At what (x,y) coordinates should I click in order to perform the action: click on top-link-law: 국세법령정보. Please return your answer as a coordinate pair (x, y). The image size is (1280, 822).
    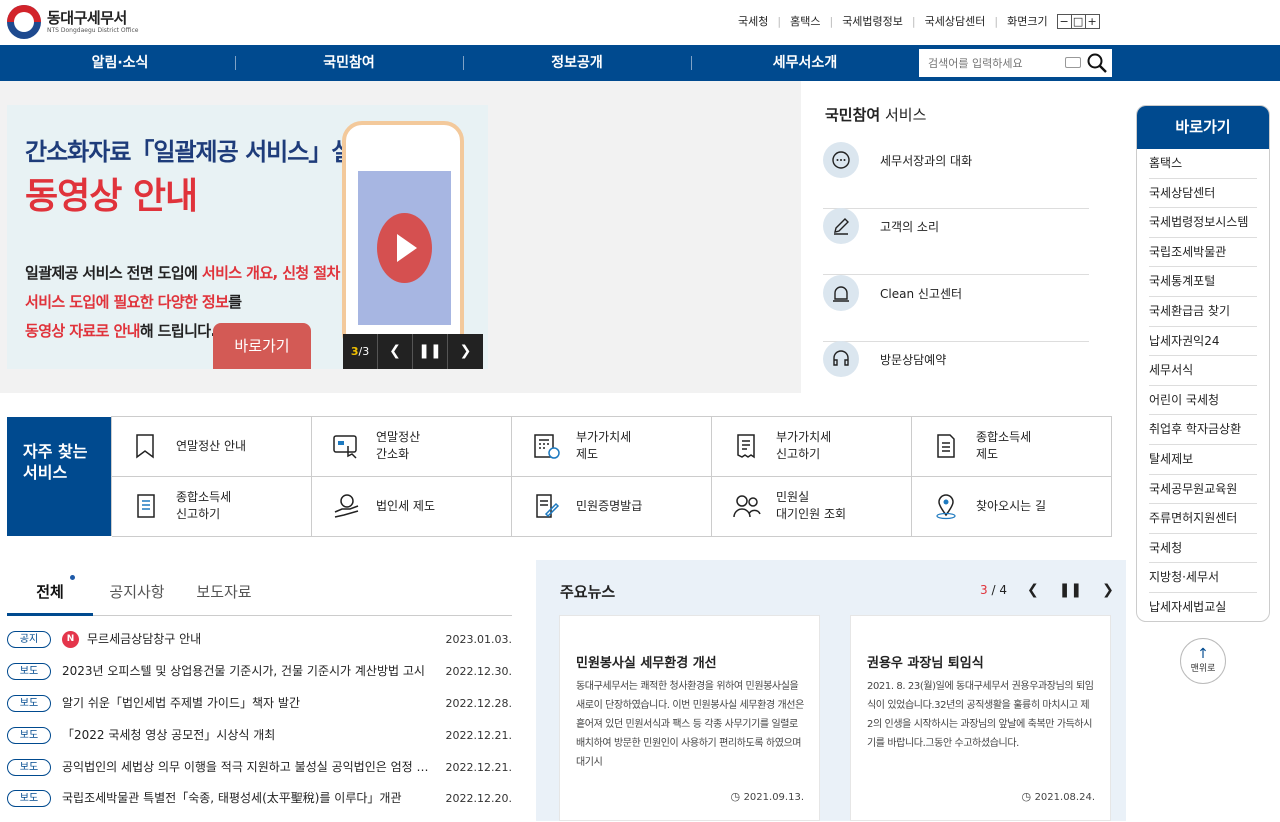
    Looking at the image, I should click on (872, 21).